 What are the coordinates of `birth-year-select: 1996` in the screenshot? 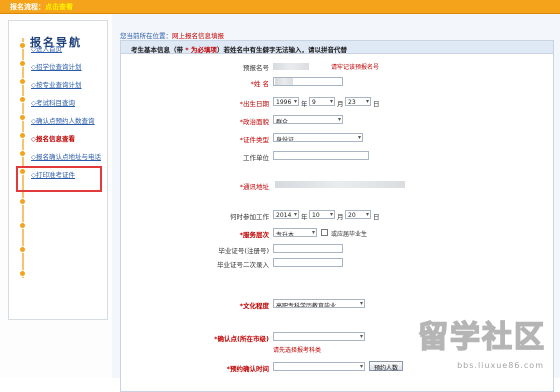 It's located at (286, 101).